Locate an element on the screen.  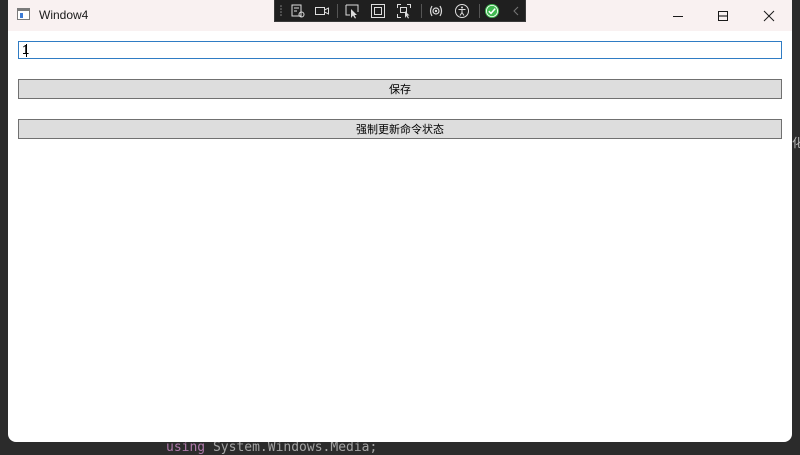
accessibility-icon is located at coordinates (462, 11).